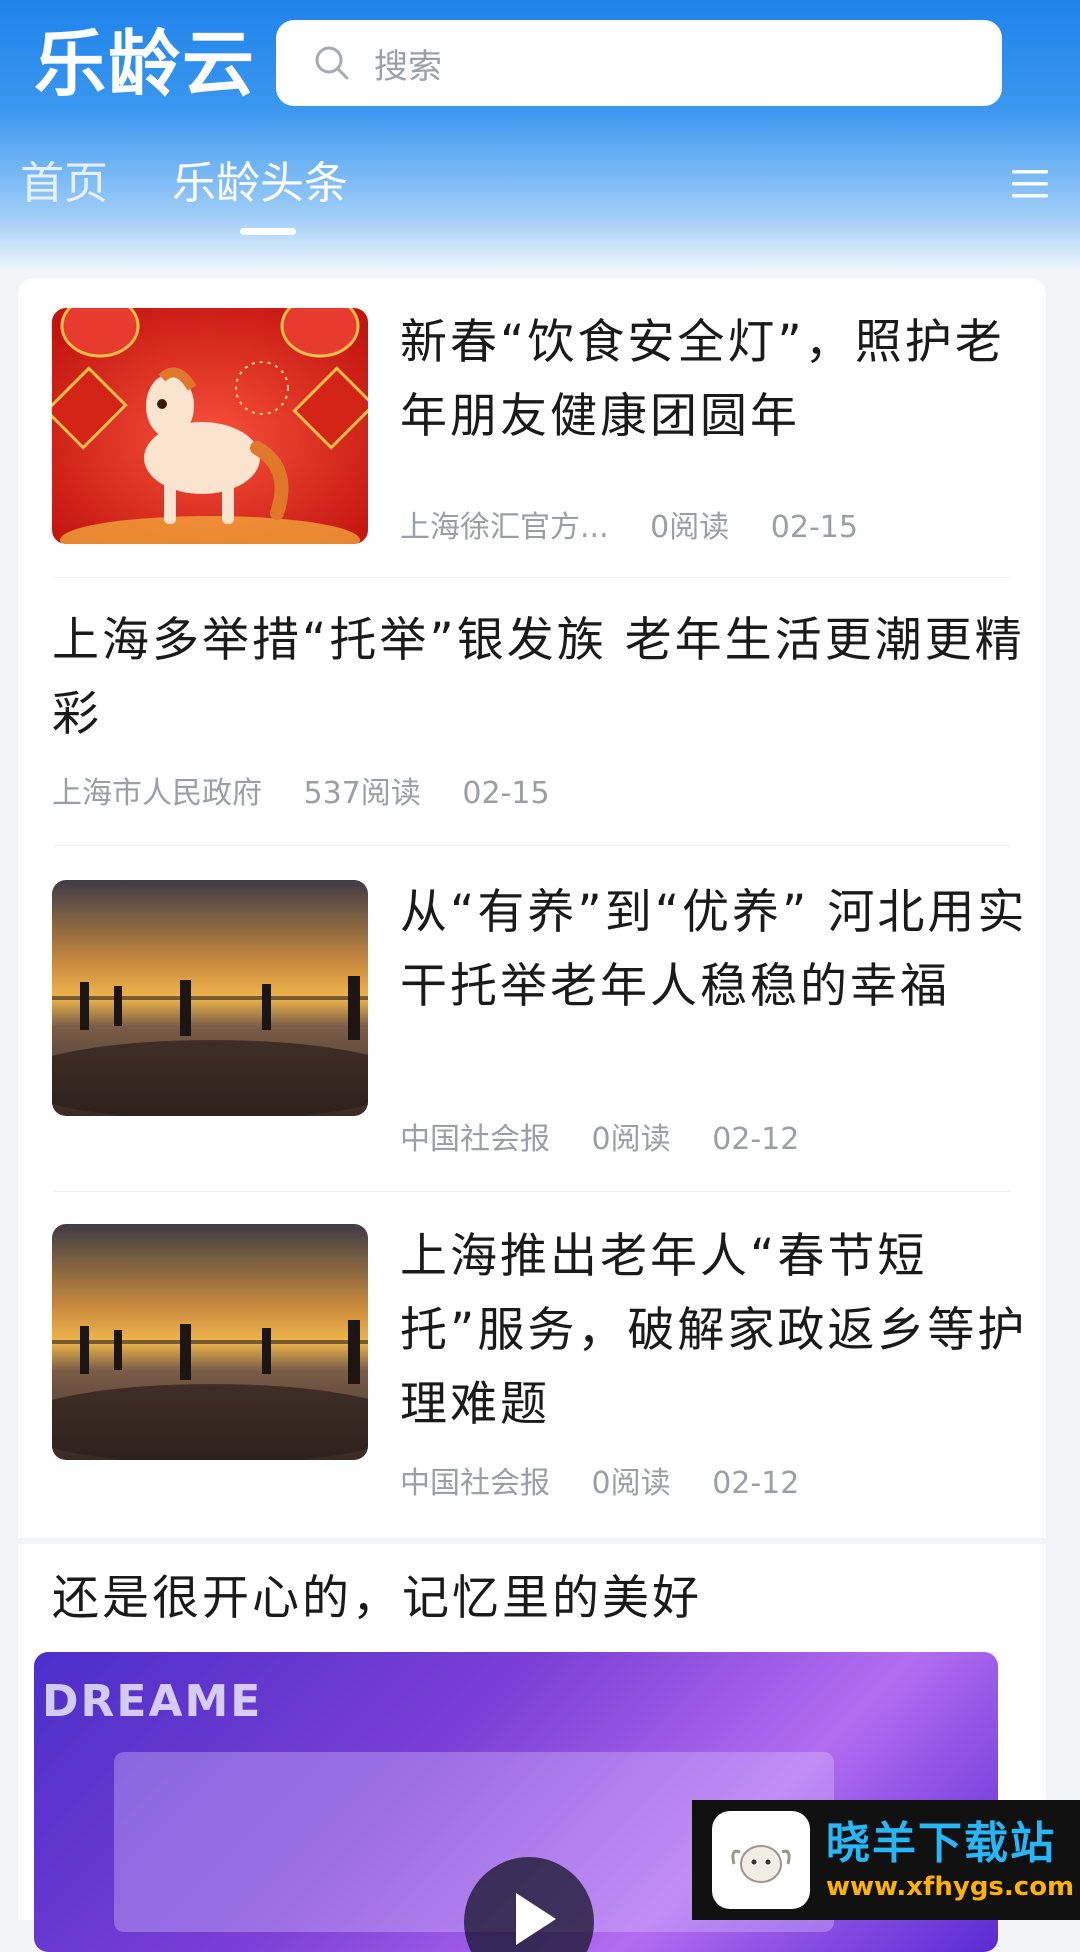  I want to click on video-overlay-text: DREAME, so click(152, 1701).